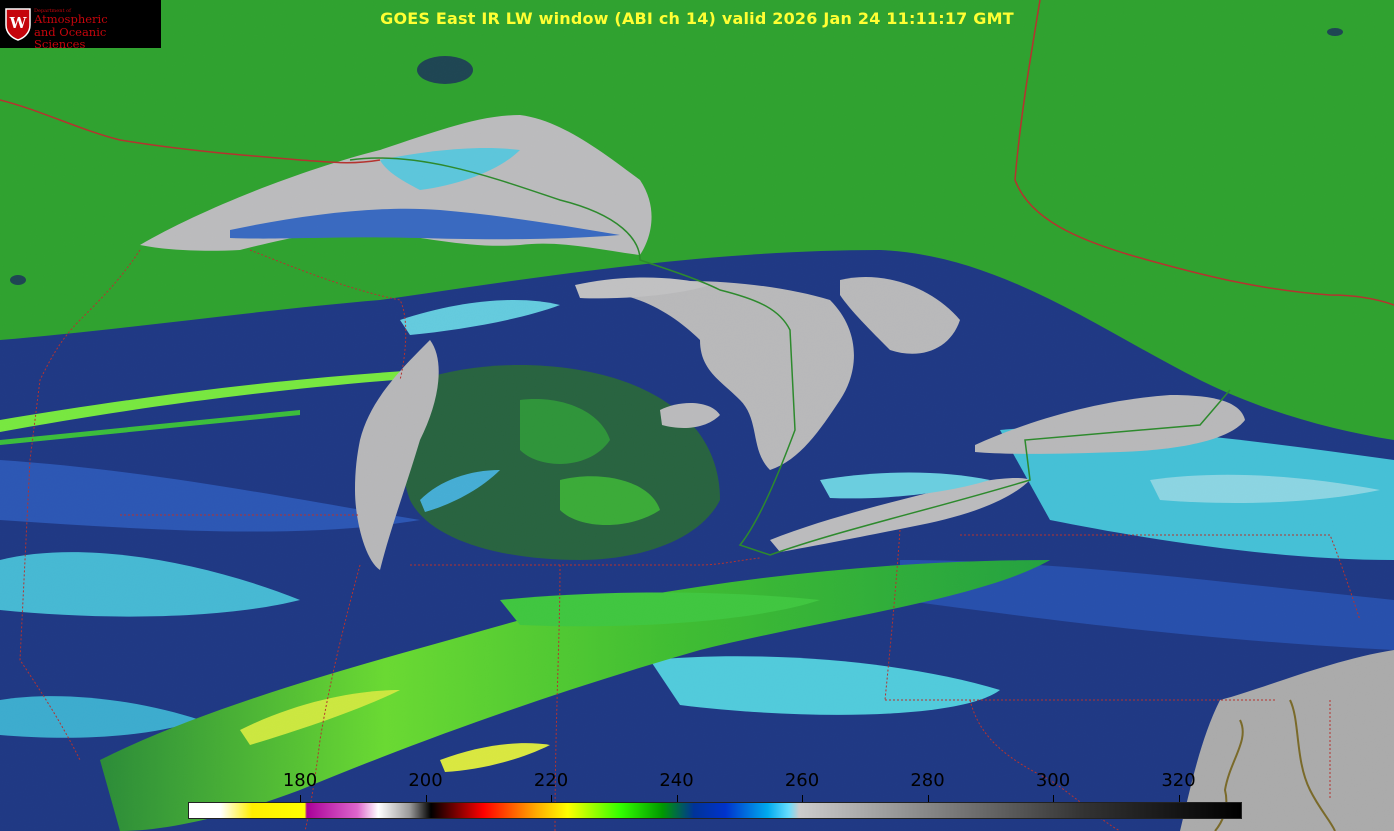 The width and height of the screenshot is (1394, 831). What do you see at coordinates (676, 780) in the screenshot?
I see `colorbar-tick-label: 240` at bounding box center [676, 780].